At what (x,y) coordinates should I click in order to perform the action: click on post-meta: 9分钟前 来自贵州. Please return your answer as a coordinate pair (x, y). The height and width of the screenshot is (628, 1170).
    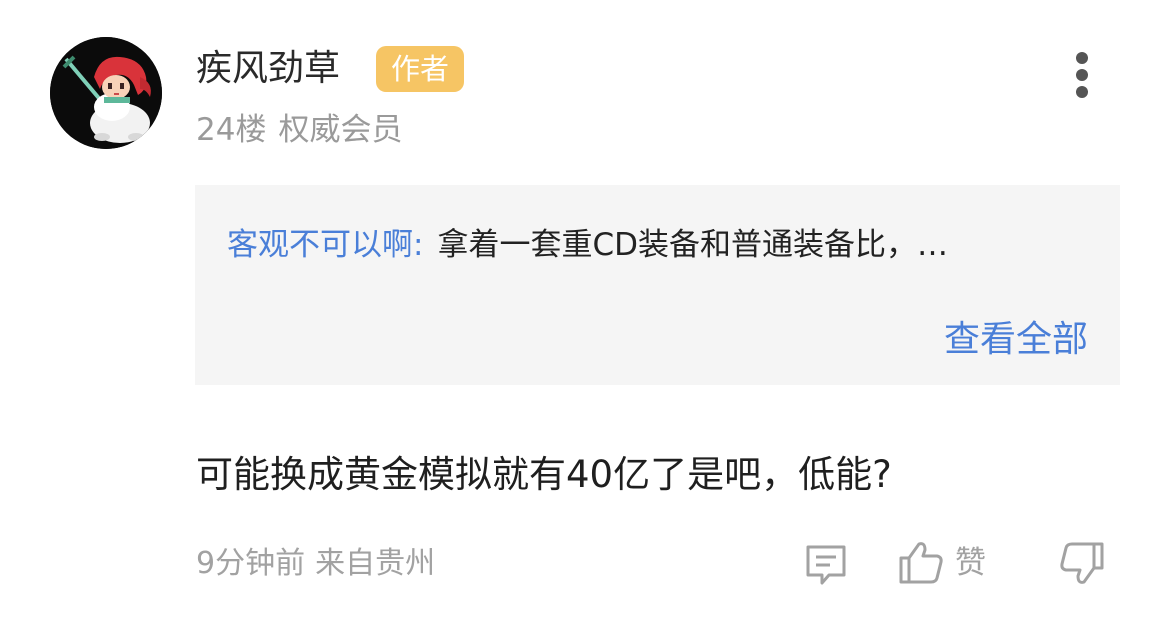
    Looking at the image, I should click on (315, 564).